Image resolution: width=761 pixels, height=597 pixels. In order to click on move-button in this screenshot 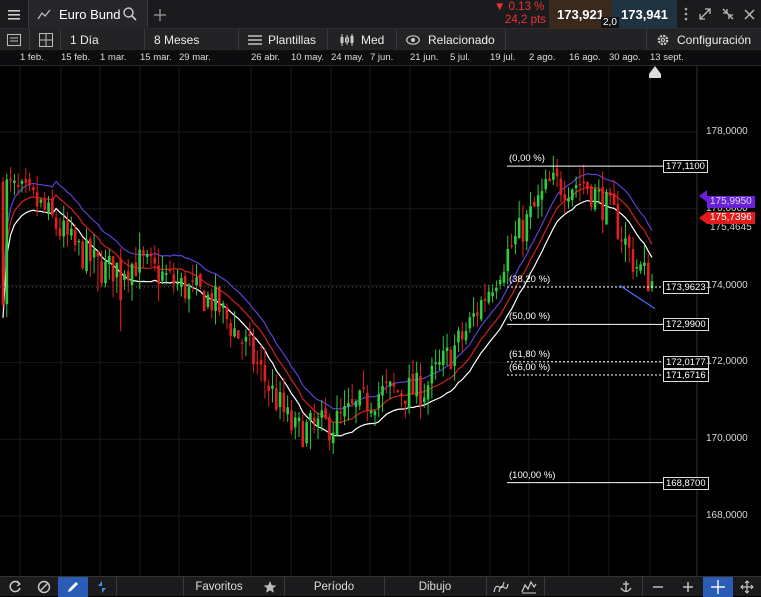, I will do `click(747, 587)`.